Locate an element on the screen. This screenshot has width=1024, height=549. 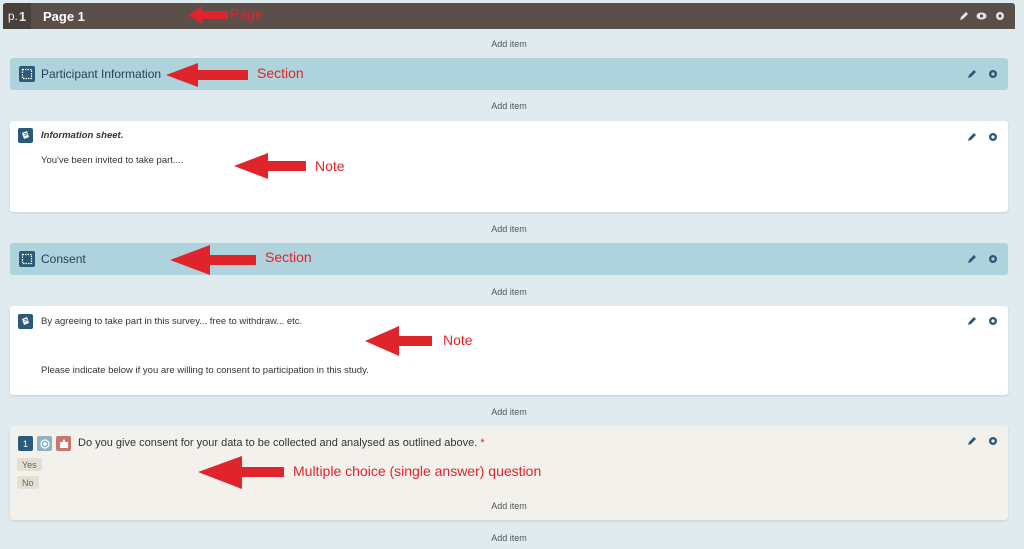
note-title: Information sheet. is located at coordinates (82, 135).